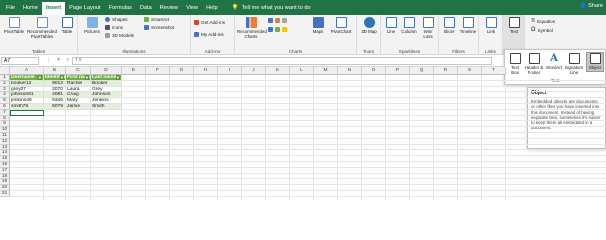  Describe the element at coordinates (30, 8) in the screenshot. I see `tab-home: Home` at that location.